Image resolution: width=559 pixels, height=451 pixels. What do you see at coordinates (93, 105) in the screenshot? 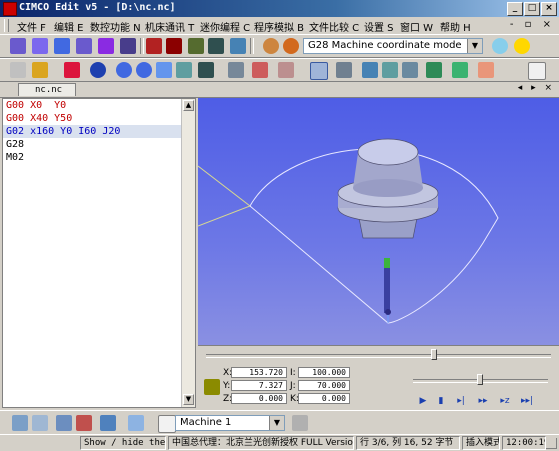
I see `code-line-1: G00 X0 Y0` at bounding box center [93, 105].